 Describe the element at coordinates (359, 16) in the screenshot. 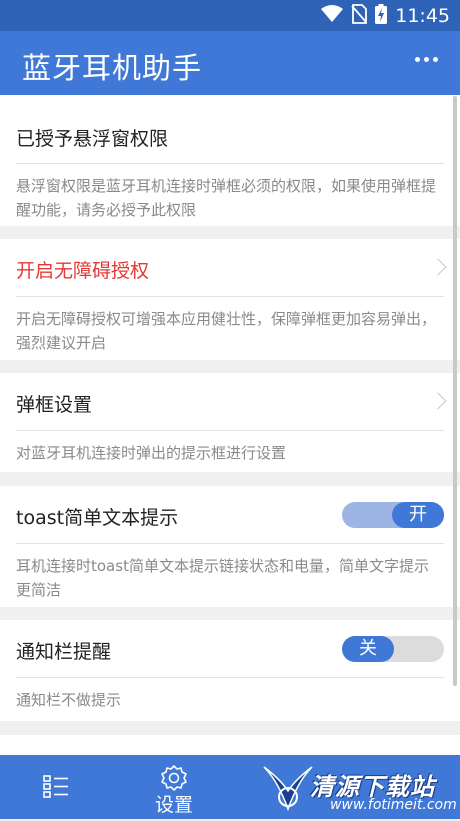

I see `no-sim-icon` at that location.